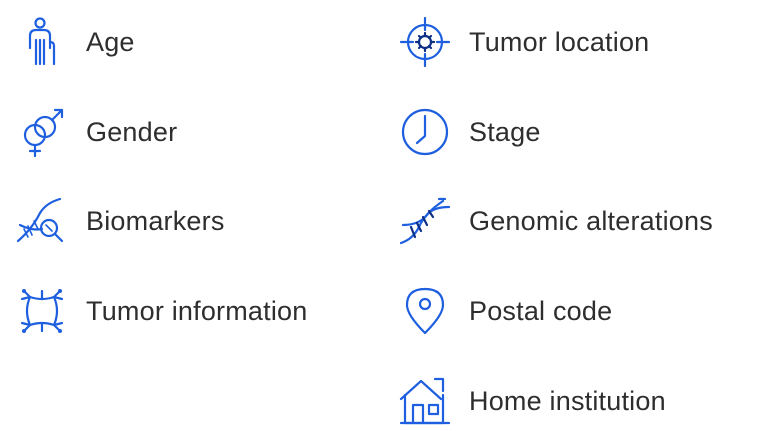 This screenshot has width=771, height=431. What do you see at coordinates (567, 400) in the screenshot?
I see `criteria-label: Home institution` at bounding box center [567, 400].